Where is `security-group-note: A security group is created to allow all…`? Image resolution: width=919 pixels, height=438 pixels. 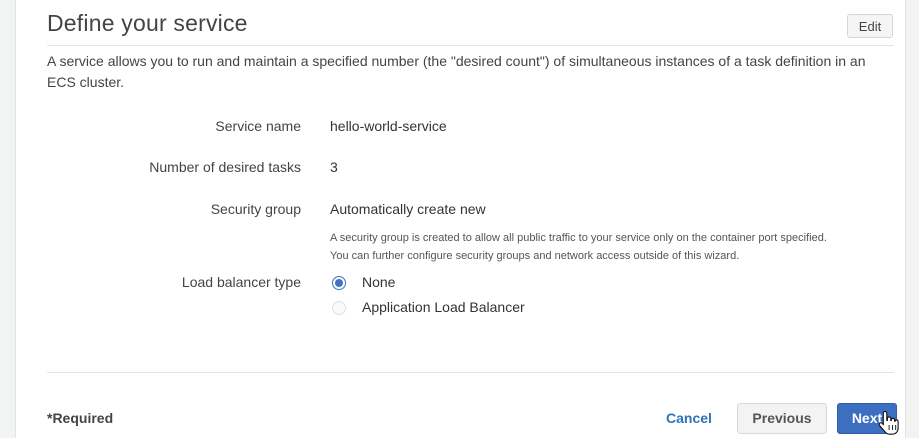 security-group-note: A security group is created to allow all… is located at coordinates (610, 247).